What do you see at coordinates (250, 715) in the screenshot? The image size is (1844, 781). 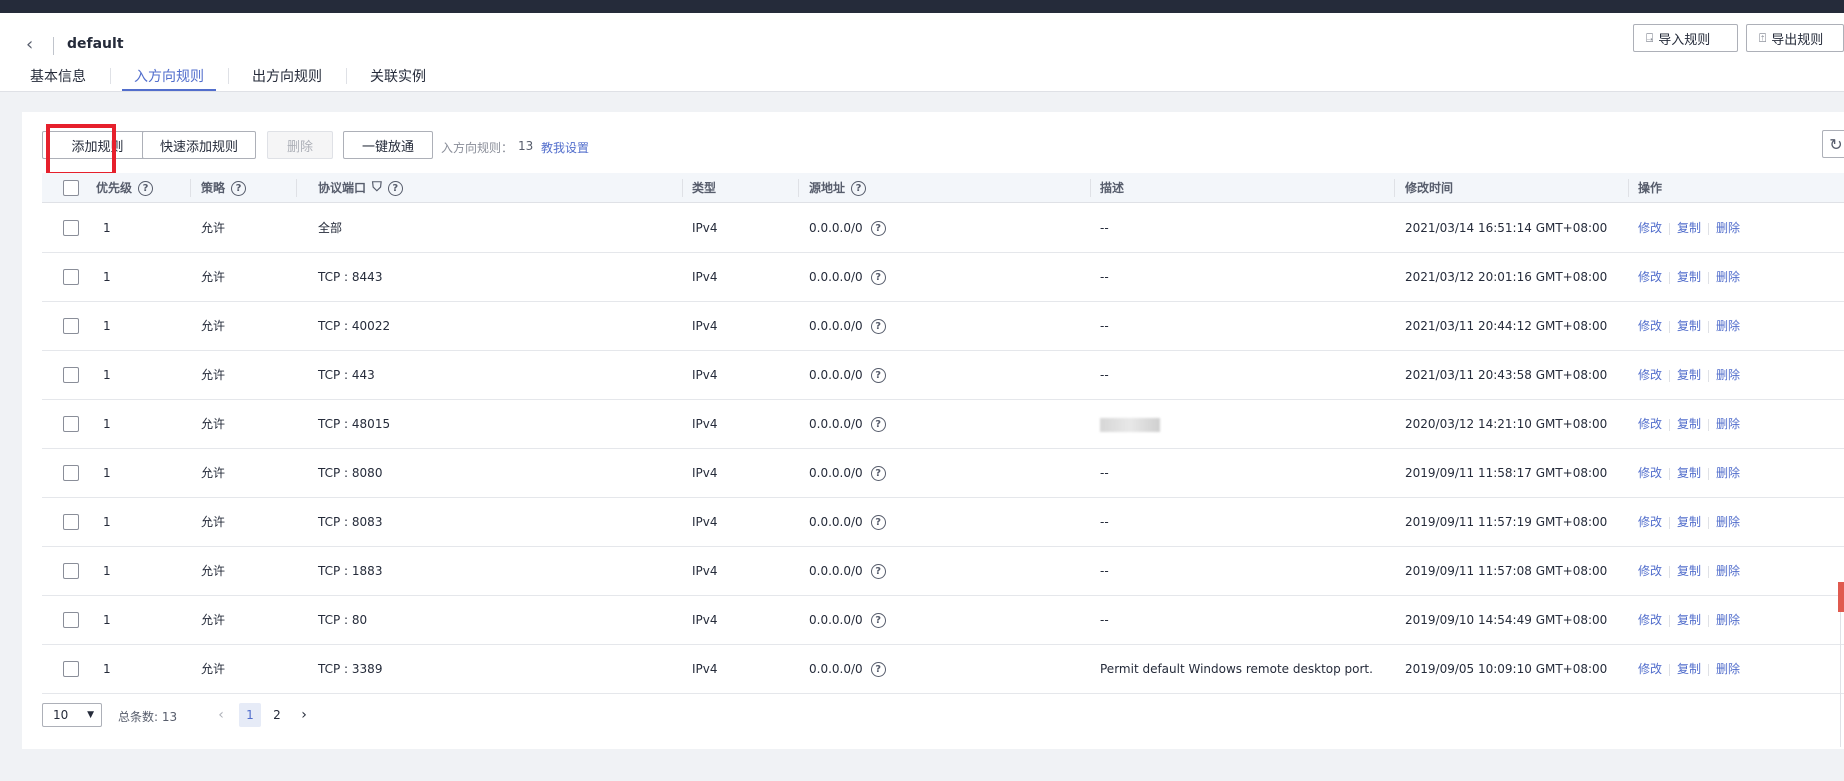 I see `page-1-button: 1` at bounding box center [250, 715].